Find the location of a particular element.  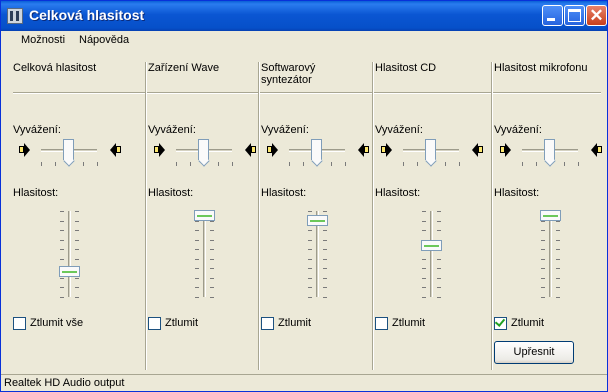

minimize-icon is located at coordinates (551, 19).